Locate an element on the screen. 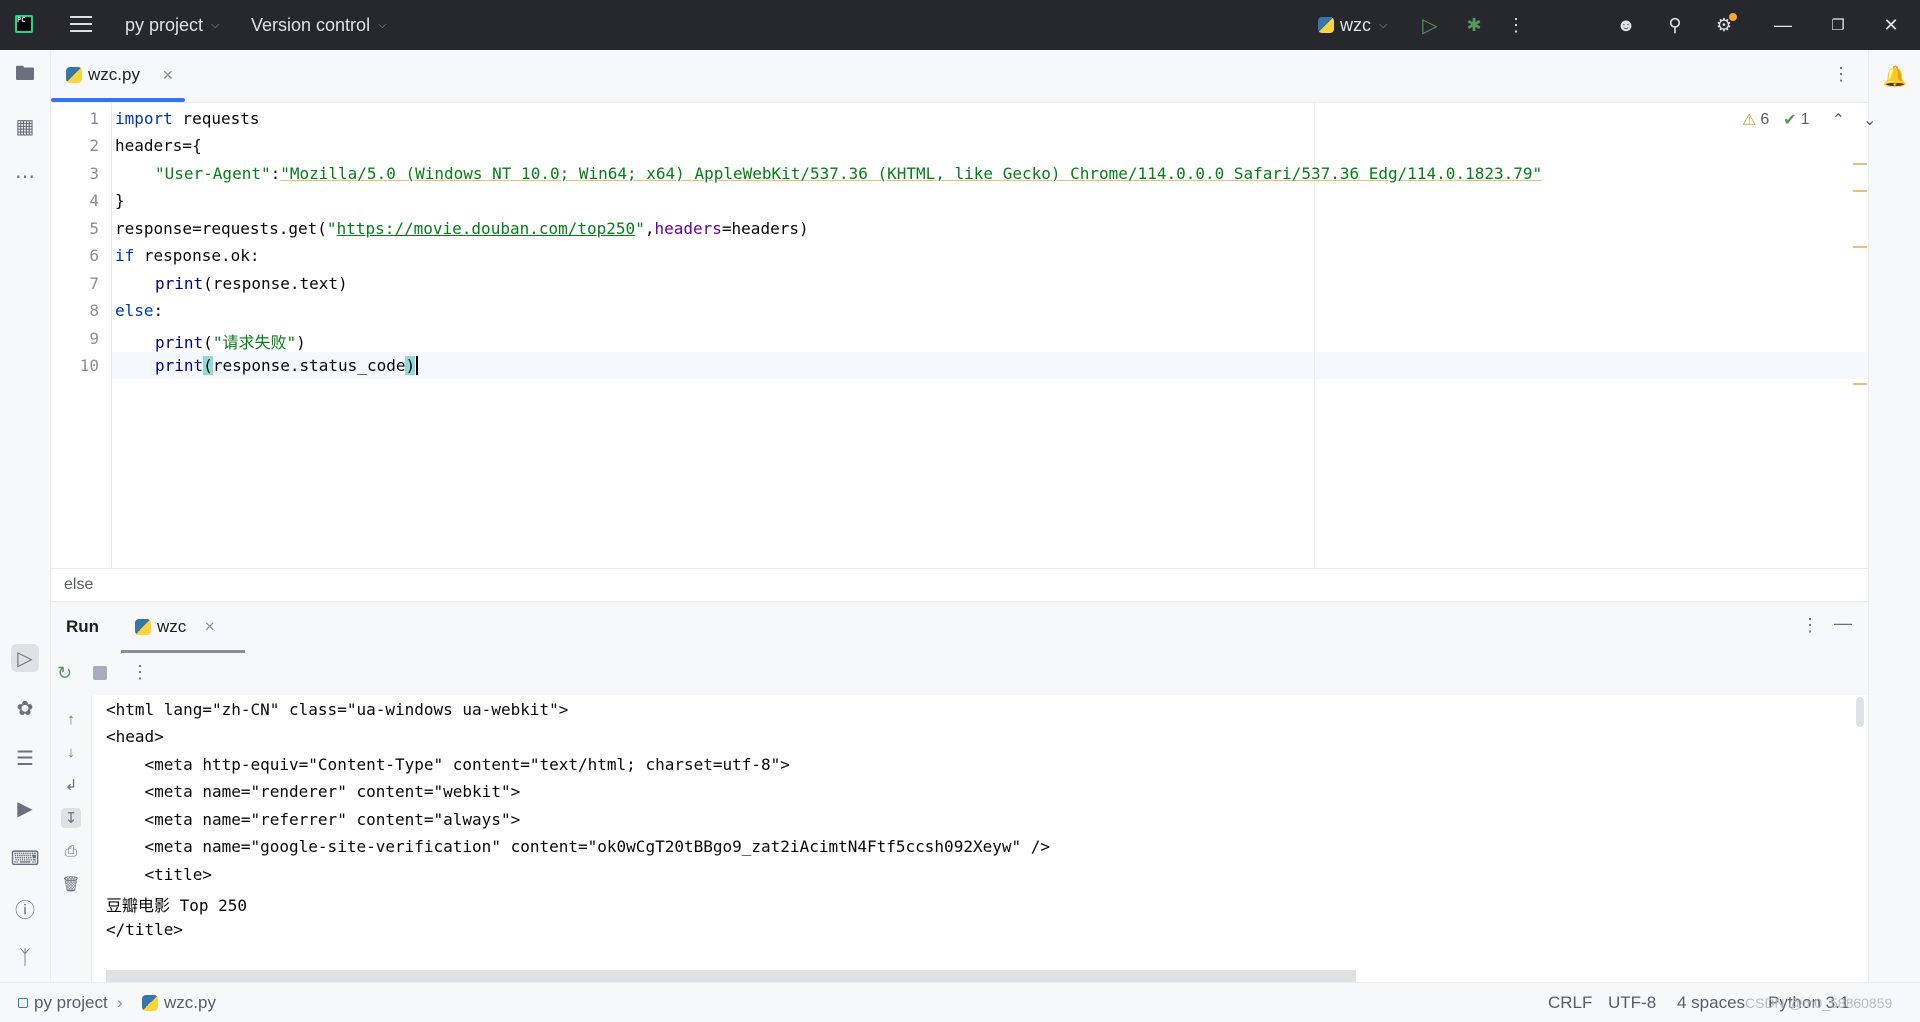 This screenshot has width=1920, height=1022. console-actions: ↑ ↓ ↲ ↧ ⎙ 🗑 is located at coordinates (71, 838).